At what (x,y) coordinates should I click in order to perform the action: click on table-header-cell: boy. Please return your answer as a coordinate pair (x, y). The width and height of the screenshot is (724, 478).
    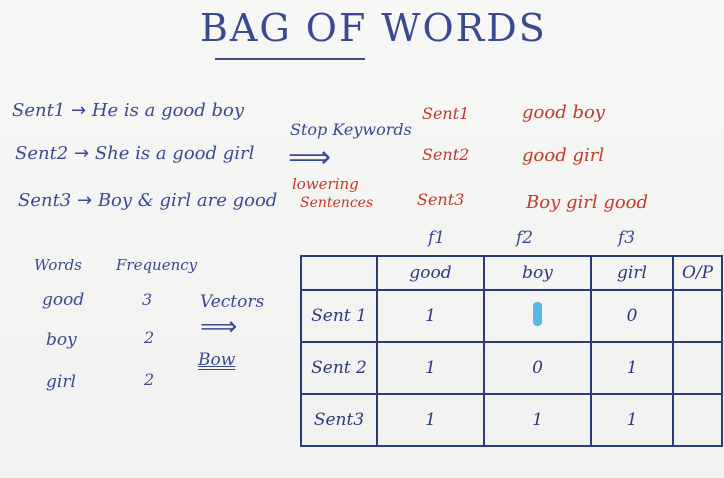
    Looking at the image, I should click on (537, 273).